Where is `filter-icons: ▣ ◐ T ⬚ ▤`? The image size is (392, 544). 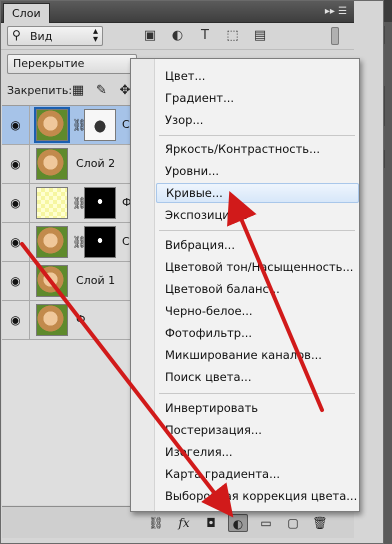 filter-icons: ▣ ◐ T ⬚ ▤ is located at coordinates (208, 36).